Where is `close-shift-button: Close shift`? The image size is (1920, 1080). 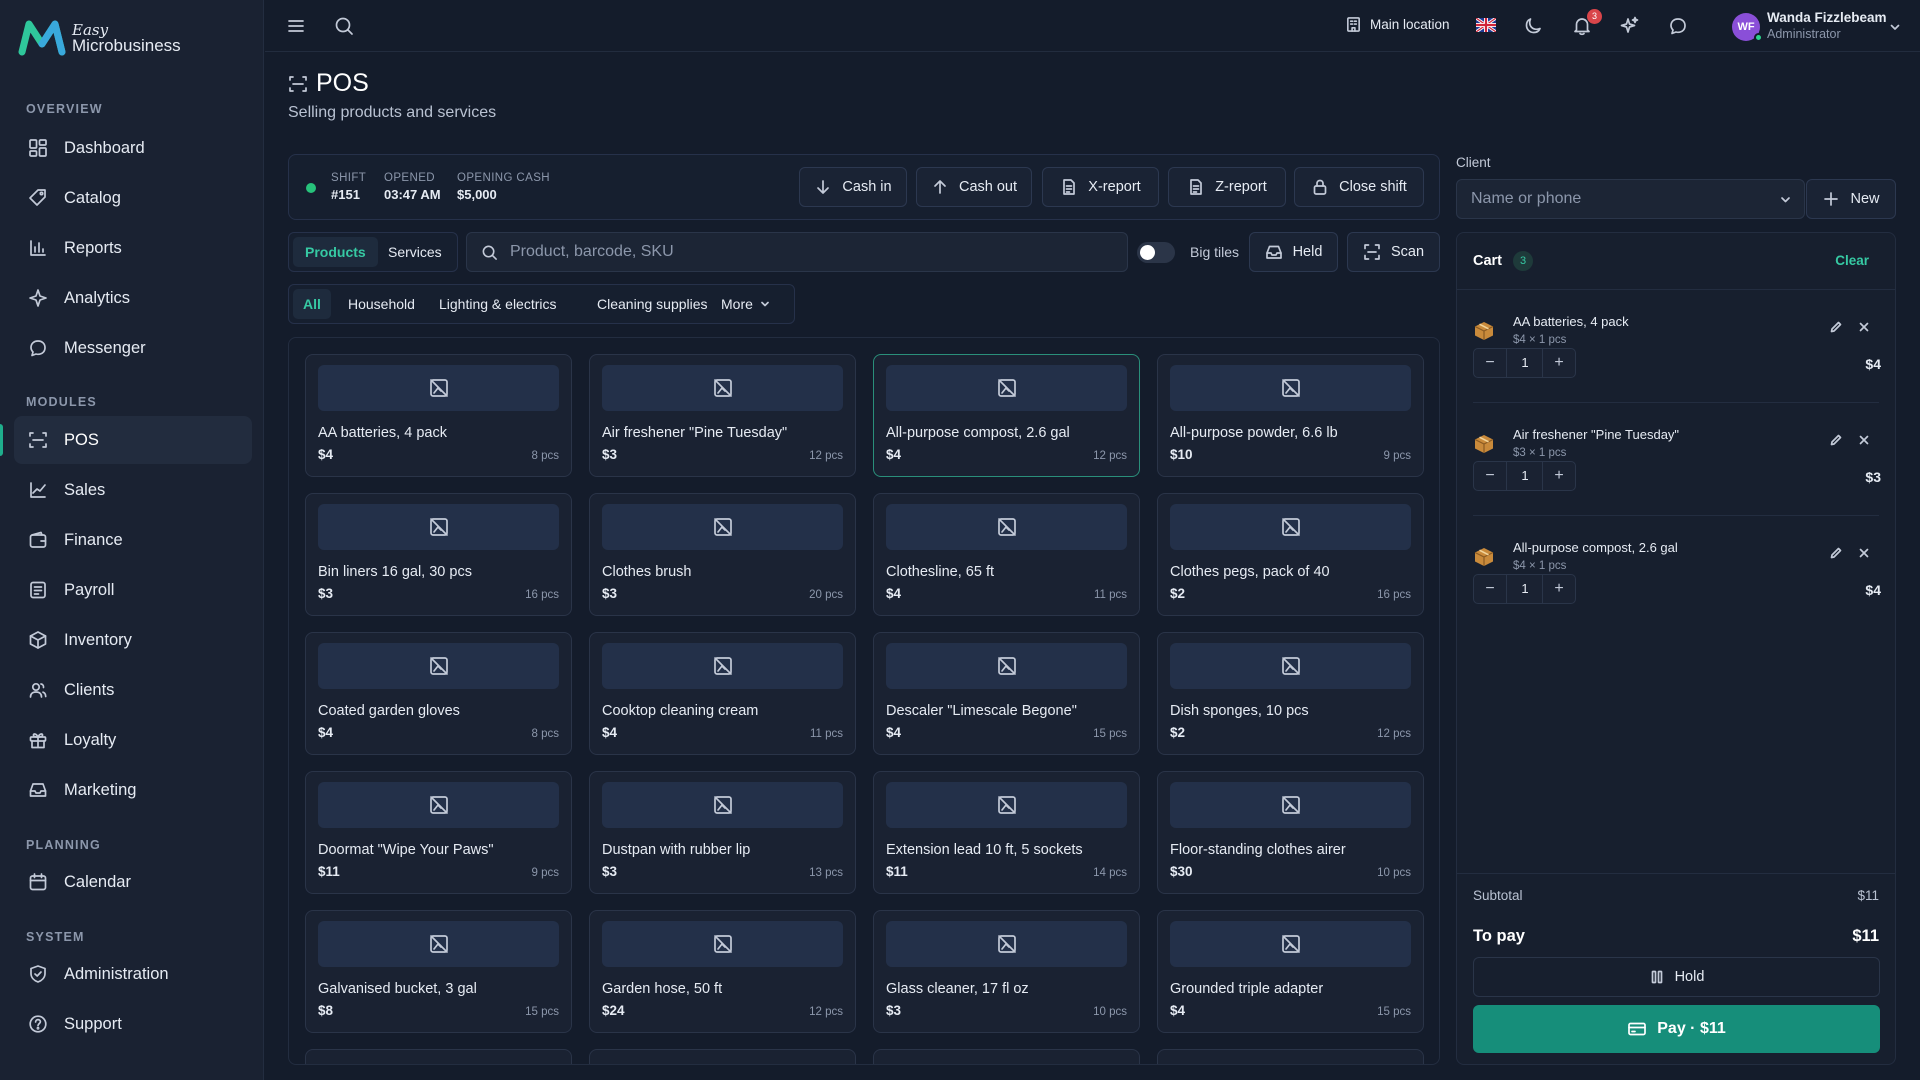
close-shift-button: Close shift is located at coordinates (1359, 187).